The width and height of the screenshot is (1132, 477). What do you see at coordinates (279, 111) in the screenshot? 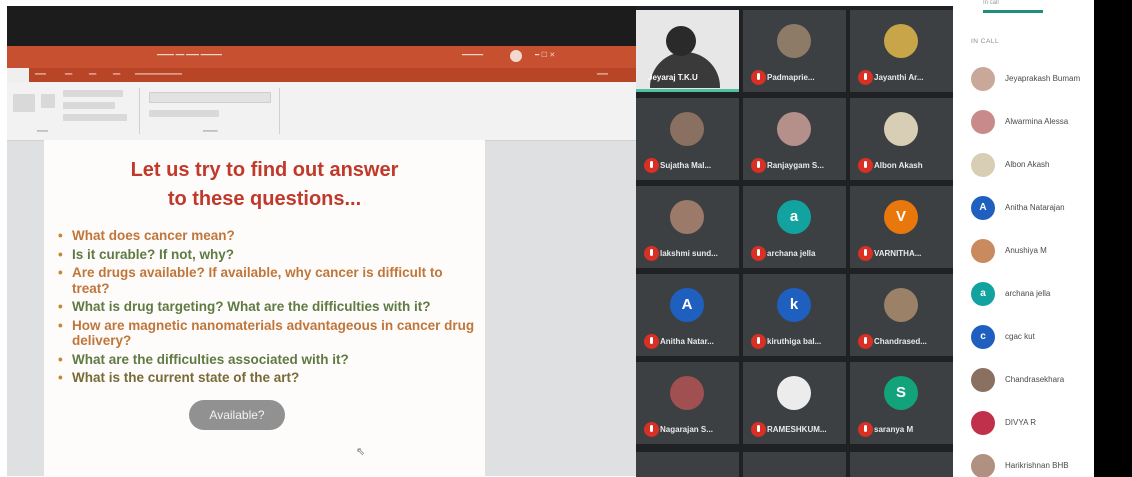
I see `ribbon-separator` at bounding box center [279, 111].